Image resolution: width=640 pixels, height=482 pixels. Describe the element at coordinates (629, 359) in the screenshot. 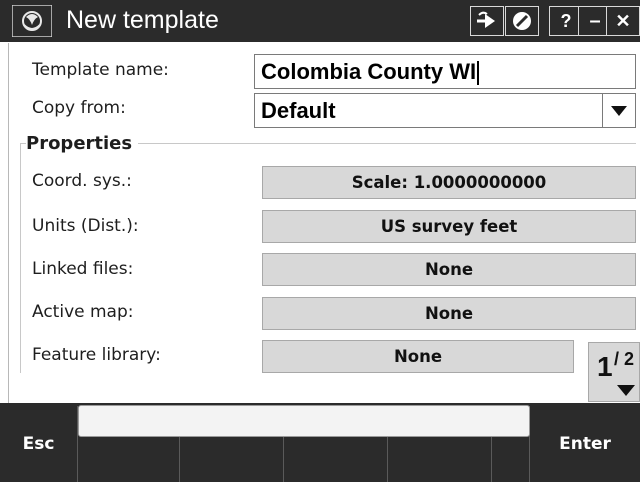

I see `page-total: 2` at that location.